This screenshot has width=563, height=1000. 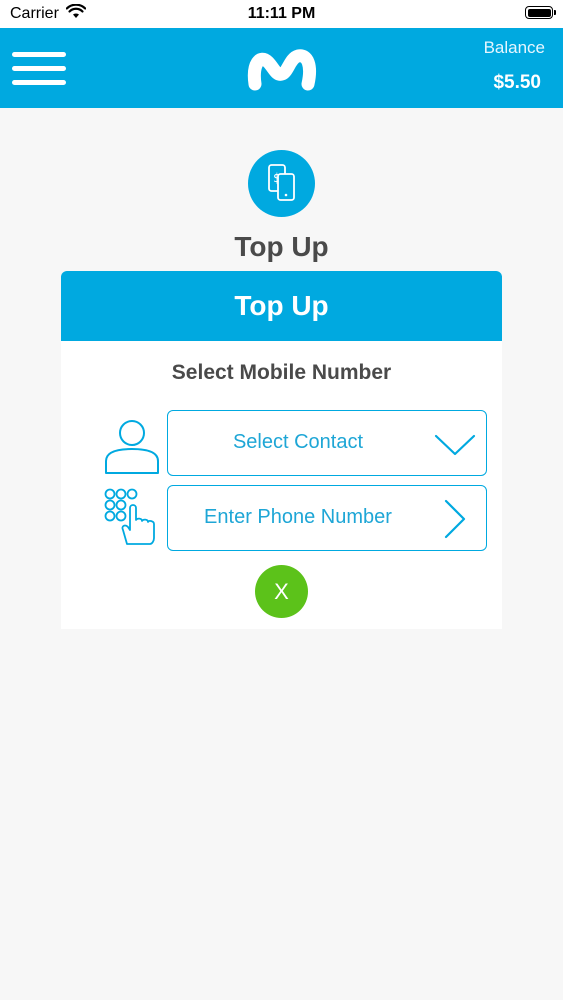 I want to click on keypad-hand-icon, so click(x=129, y=516).